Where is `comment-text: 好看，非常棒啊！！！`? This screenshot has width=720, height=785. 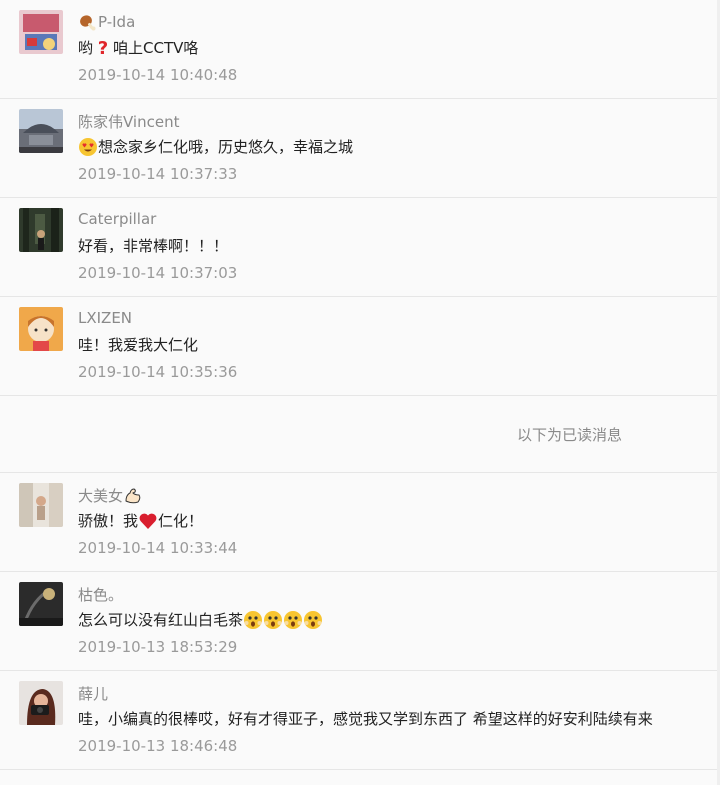 comment-text: 好看，非常棒啊！！！ is located at coordinates (153, 246).